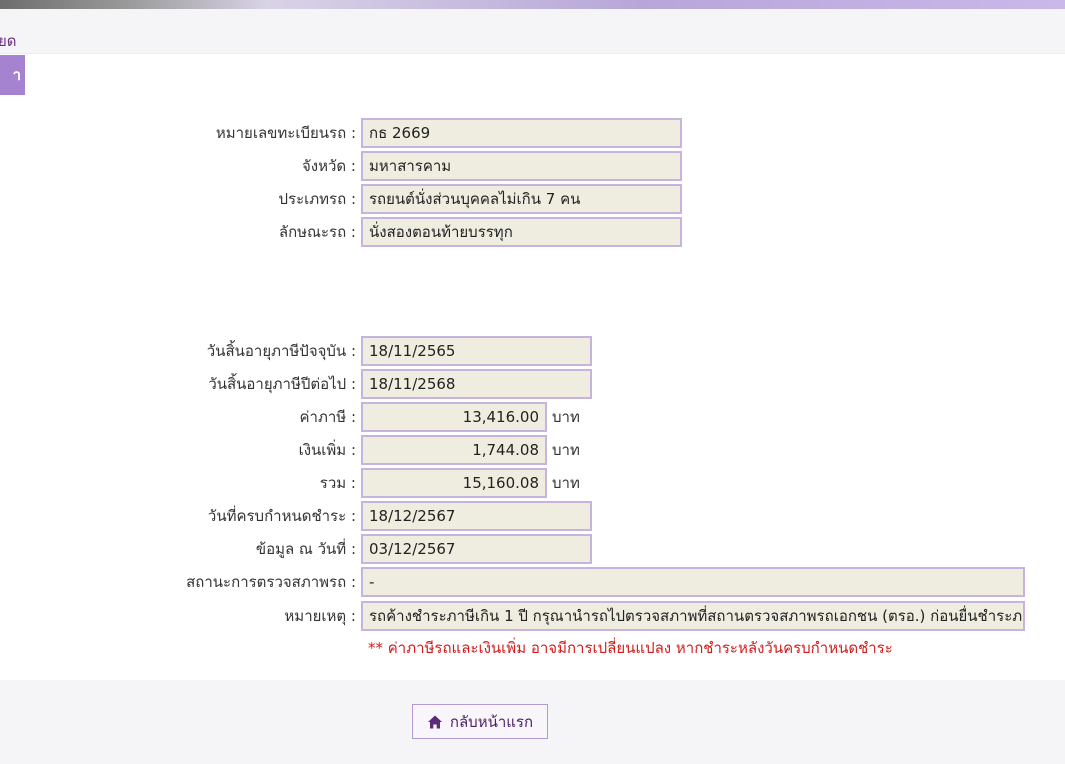  I want to click on surcharge-row: เงินเพิ่ม : 1,744.08 บาท, so click(532, 450).